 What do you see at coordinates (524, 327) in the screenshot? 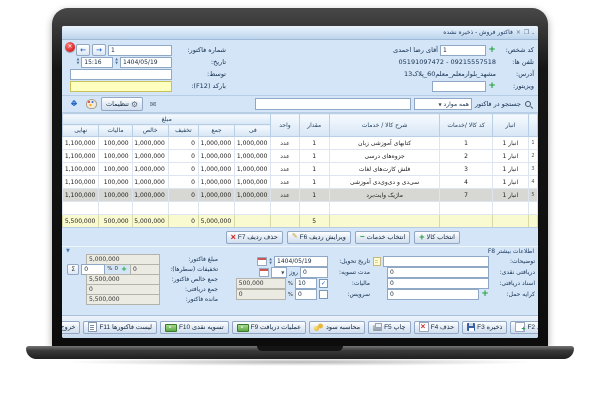
I see `new-button: جدید F2` at bounding box center [524, 327].